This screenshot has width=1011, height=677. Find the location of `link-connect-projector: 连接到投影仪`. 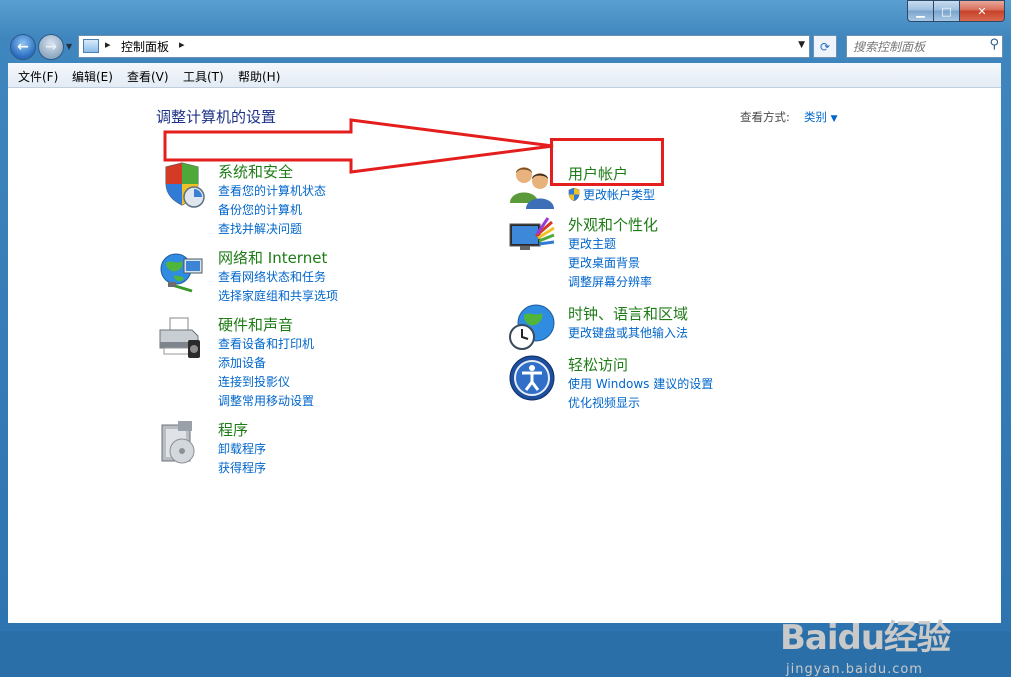

link-connect-projector: 连接到投影仪 is located at coordinates (266, 382).